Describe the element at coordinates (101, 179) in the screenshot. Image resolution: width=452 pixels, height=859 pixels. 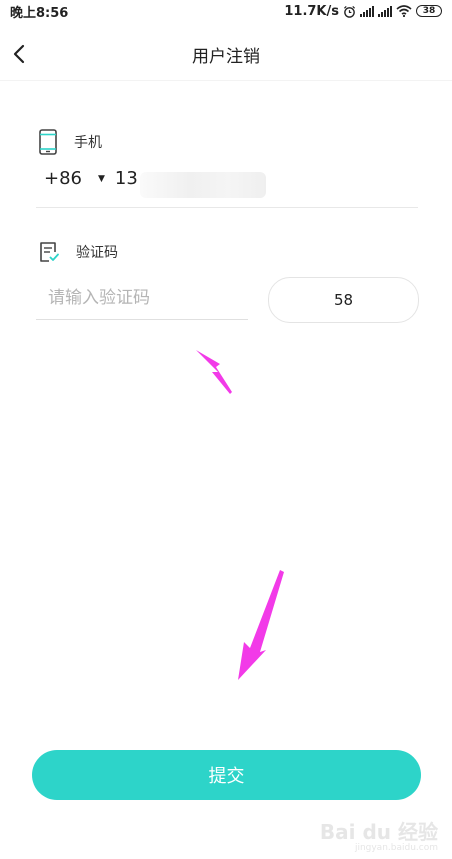
I see `caret-down-icon: ▼` at that location.